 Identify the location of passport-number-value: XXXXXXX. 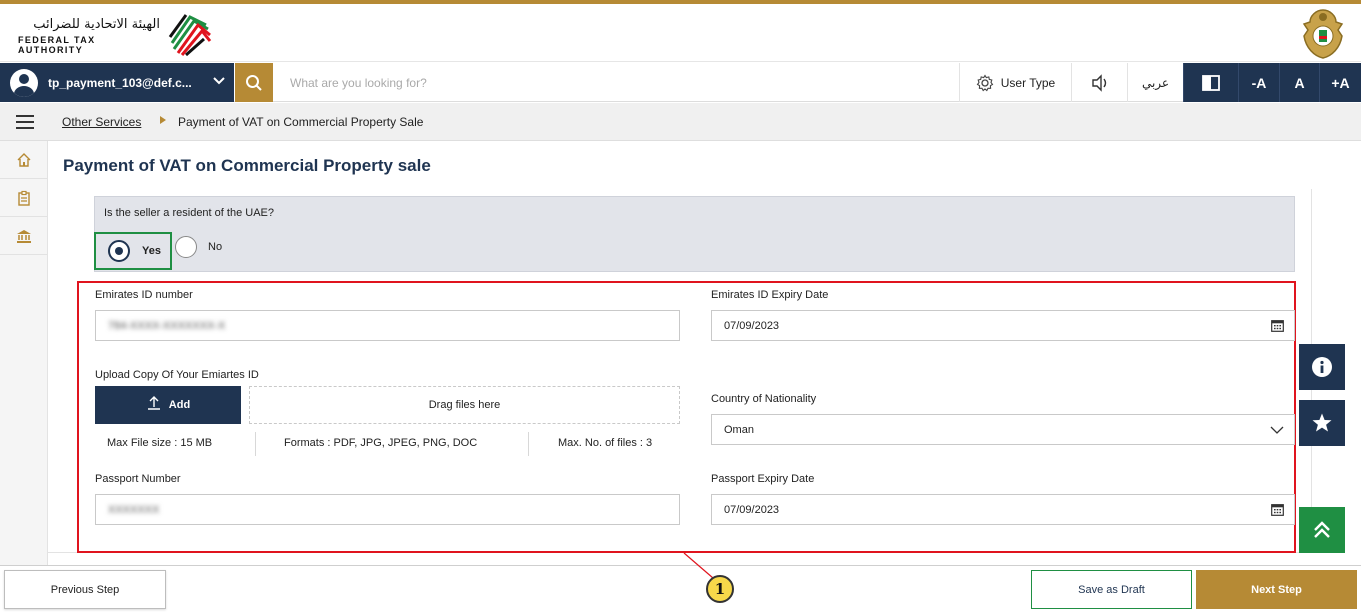
(134, 509).